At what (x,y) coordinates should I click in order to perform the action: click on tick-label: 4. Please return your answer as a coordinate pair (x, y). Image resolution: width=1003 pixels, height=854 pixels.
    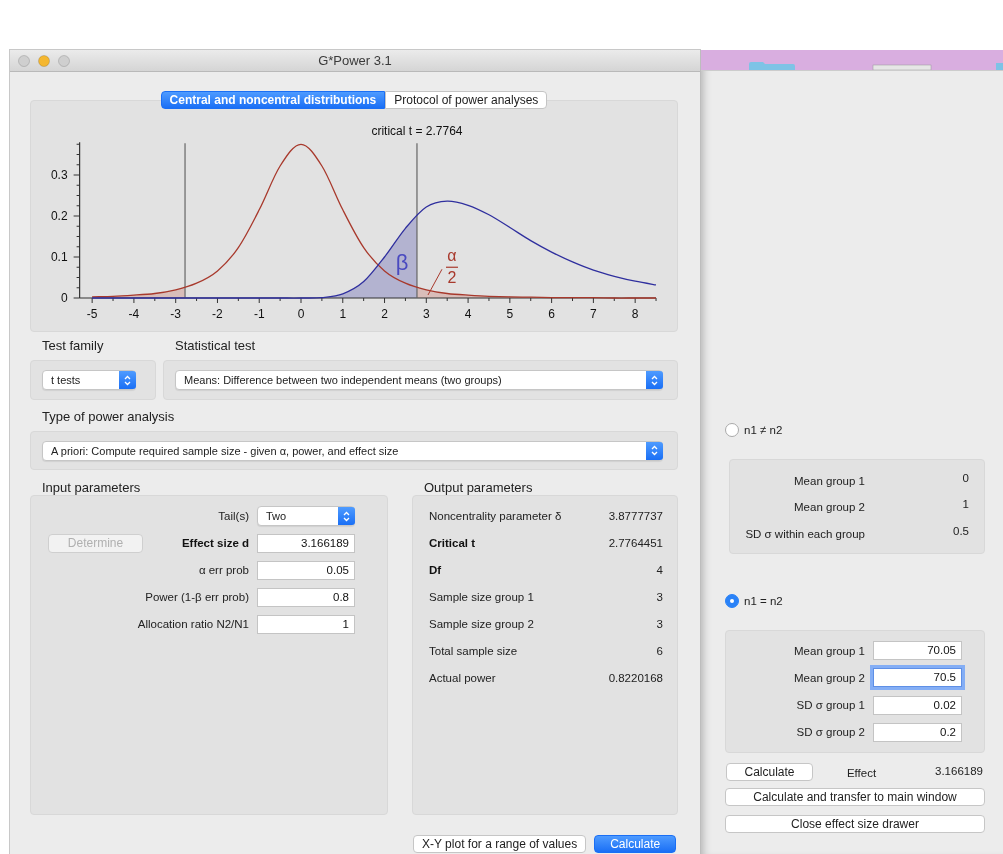
    Looking at the image, I should click on (468, 314).